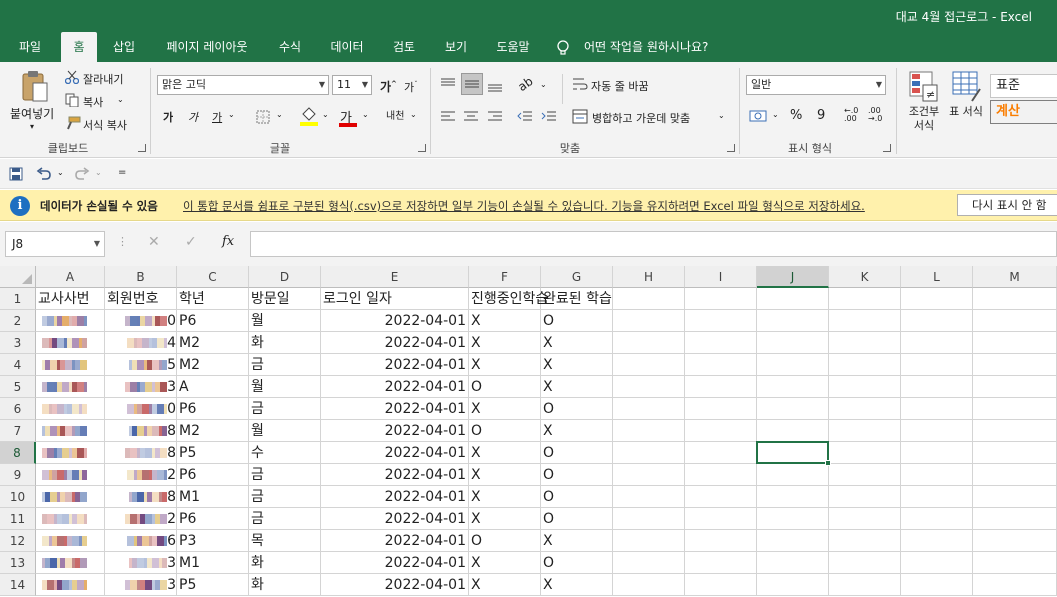 This screenshot has width=1057, height=597. I want to click on cell-k1, so click(865, 299).